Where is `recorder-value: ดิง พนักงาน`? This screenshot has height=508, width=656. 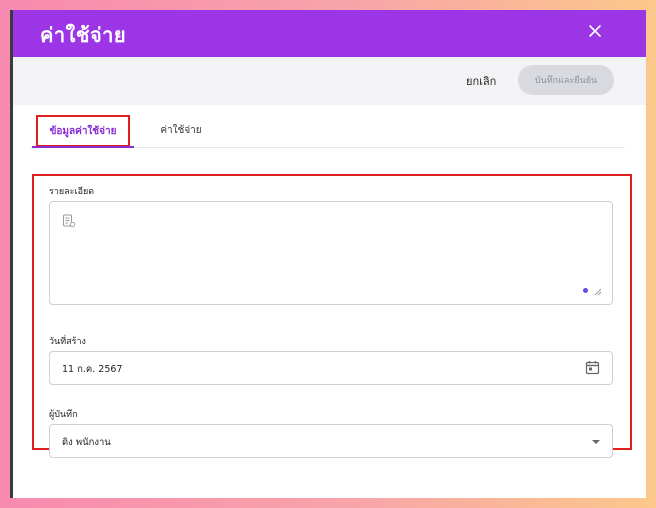 recorder-value: ดิง พนักงาน is located at coordinates (86, 442).